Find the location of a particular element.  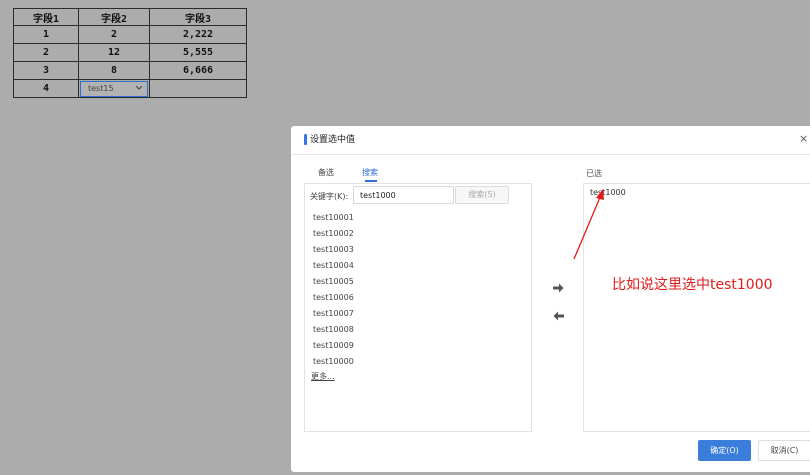

annotation-arrow-icon is located at coordinates (588, 224).